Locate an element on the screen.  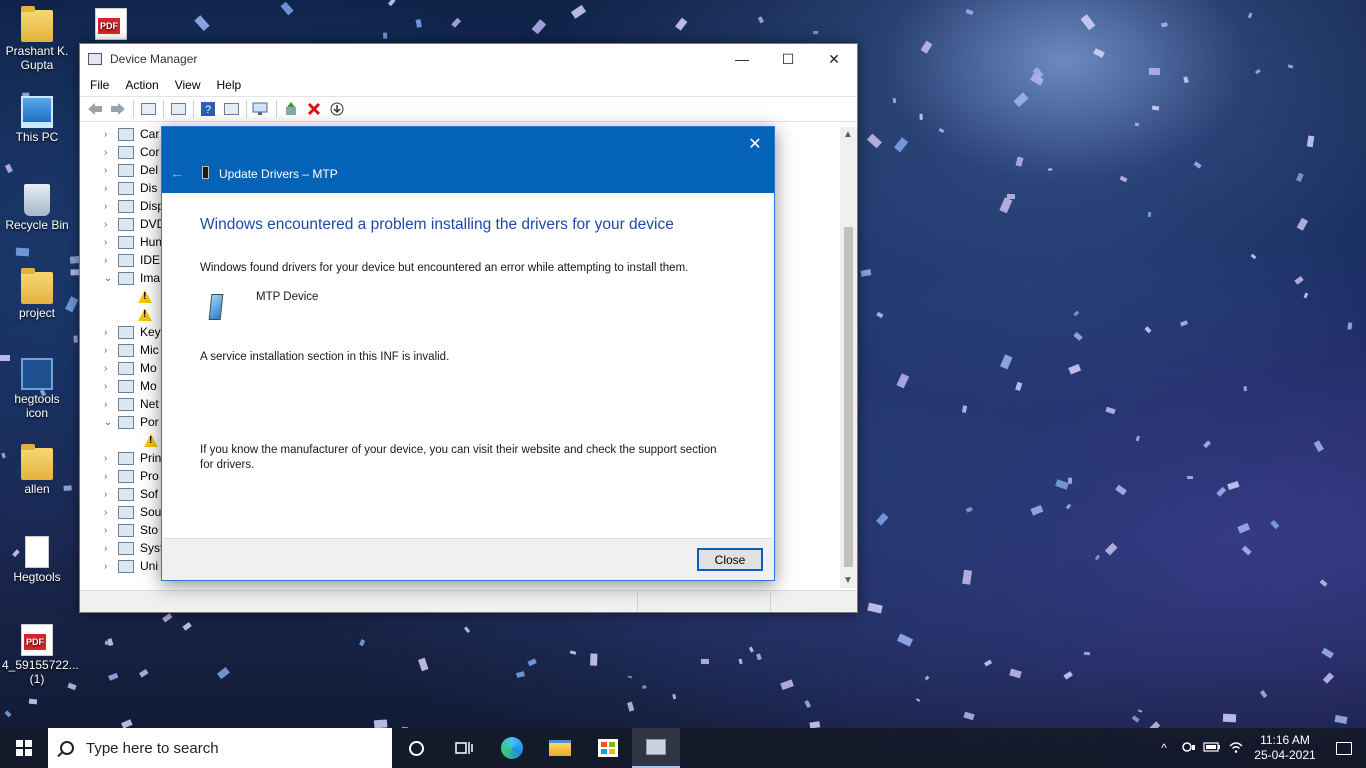
tree-item: › DVD is located at coordinates (134, 224).